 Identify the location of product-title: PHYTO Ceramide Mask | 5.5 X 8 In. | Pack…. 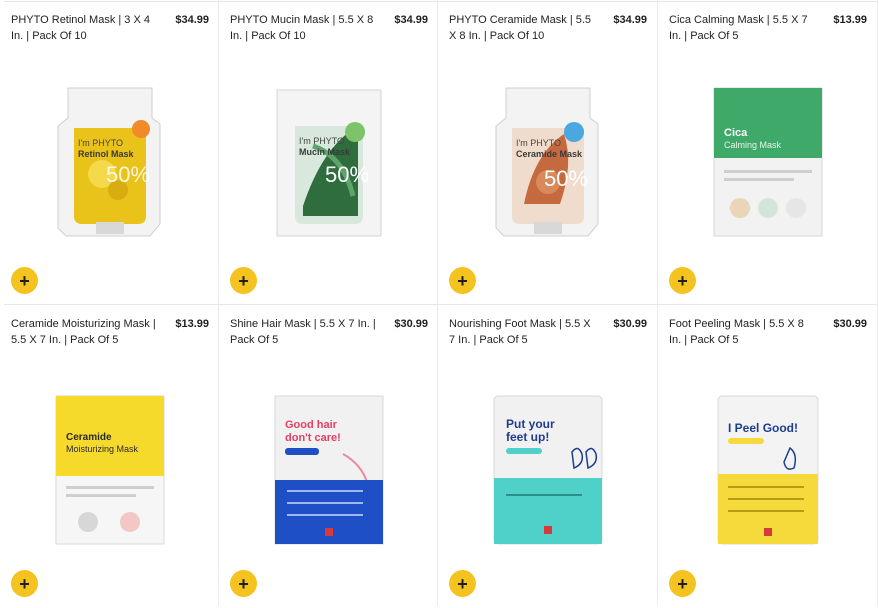
(524, 28).